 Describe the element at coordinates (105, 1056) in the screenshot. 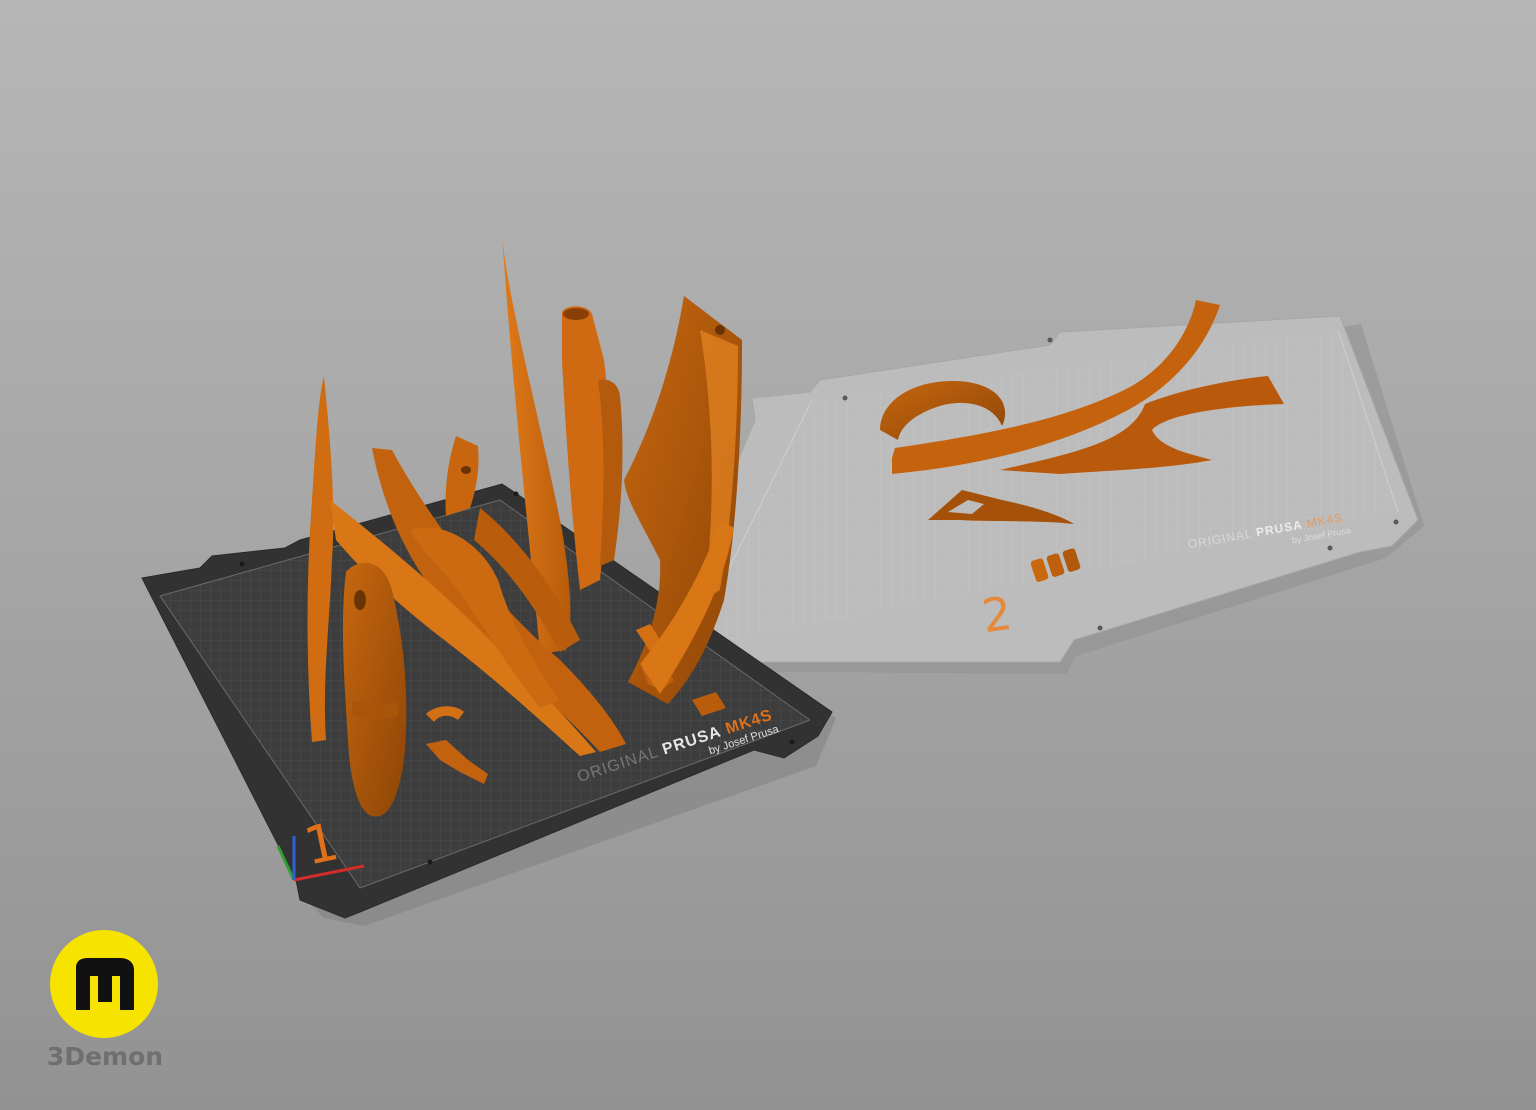

I see `3demon-label: 3Demon` at that location.